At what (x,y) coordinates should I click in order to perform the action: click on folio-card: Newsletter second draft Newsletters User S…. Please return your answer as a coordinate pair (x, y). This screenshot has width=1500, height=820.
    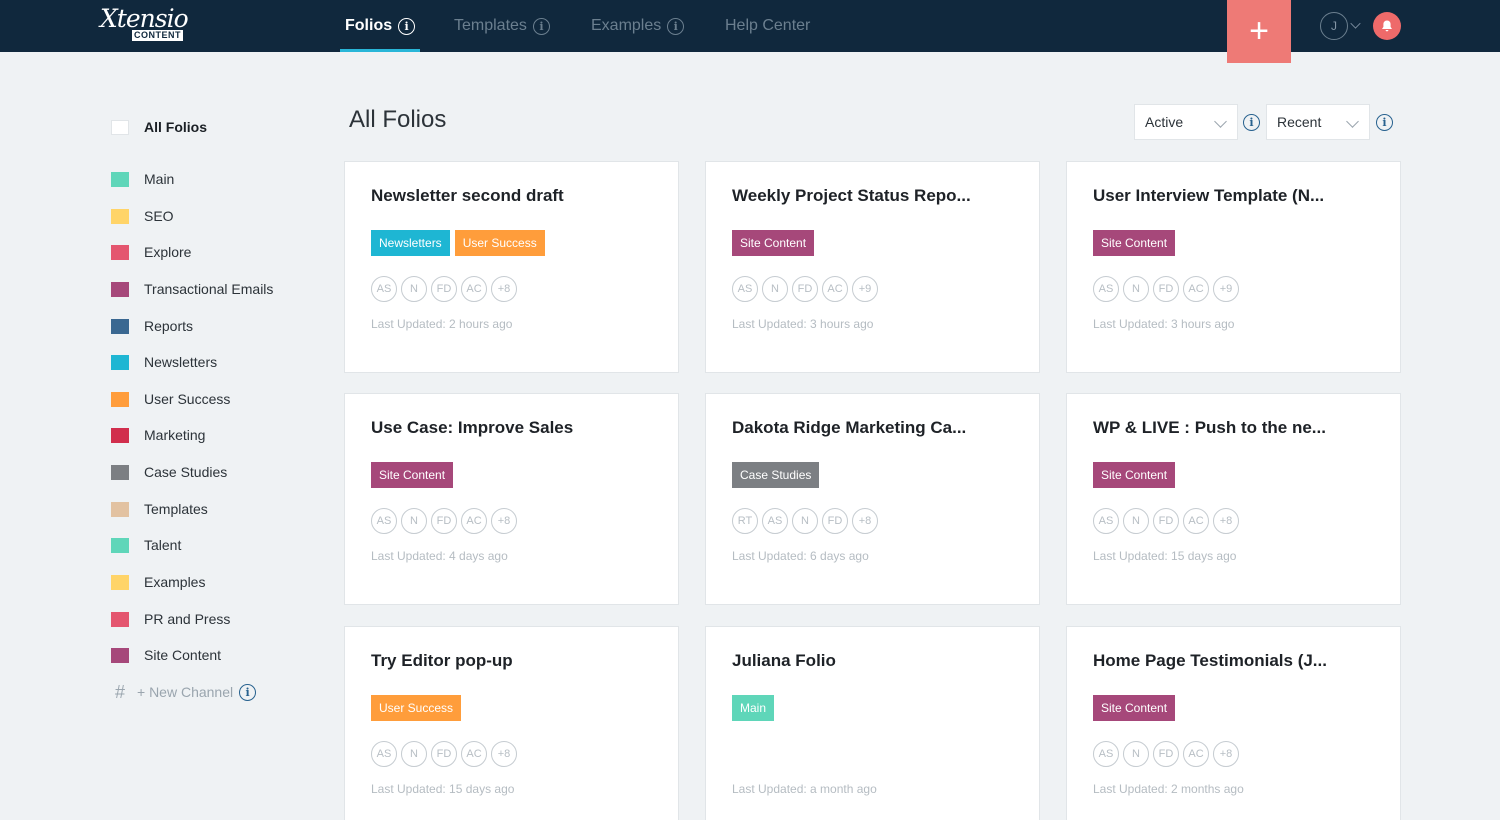
    Looking at the image, I should click on (511, 267).